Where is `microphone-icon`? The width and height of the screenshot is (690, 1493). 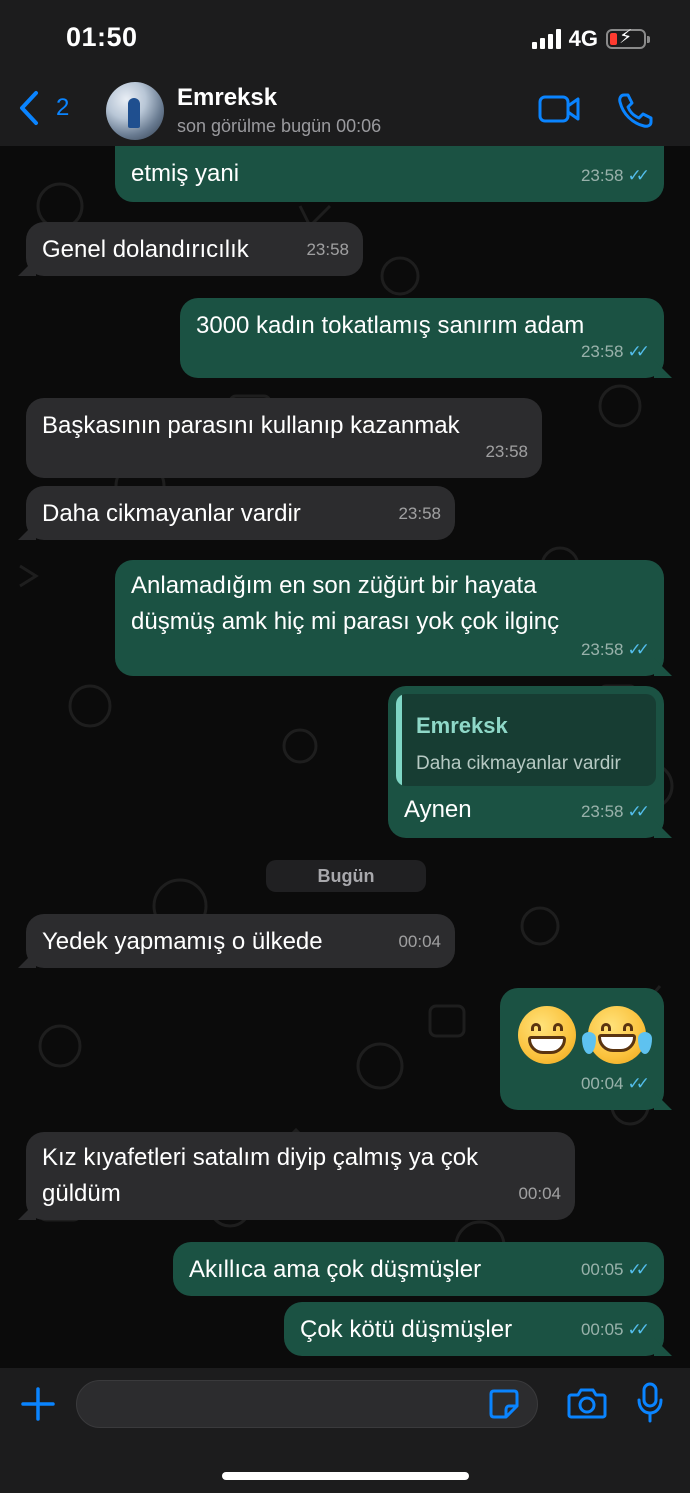
microphone-icon is located at coordinates (650, 1402).